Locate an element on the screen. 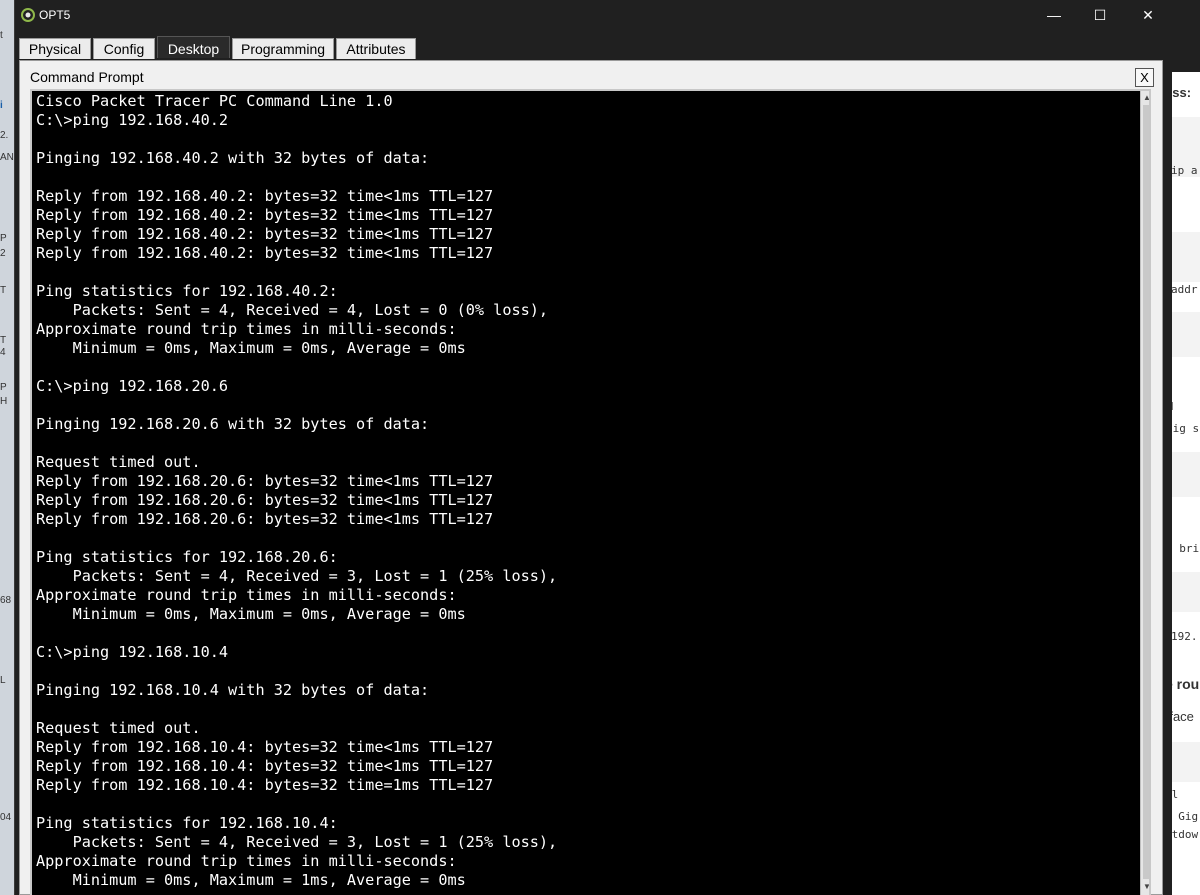 The image size is (1200, 895). tab-physical: Physical is located at coordinates (55, 48).